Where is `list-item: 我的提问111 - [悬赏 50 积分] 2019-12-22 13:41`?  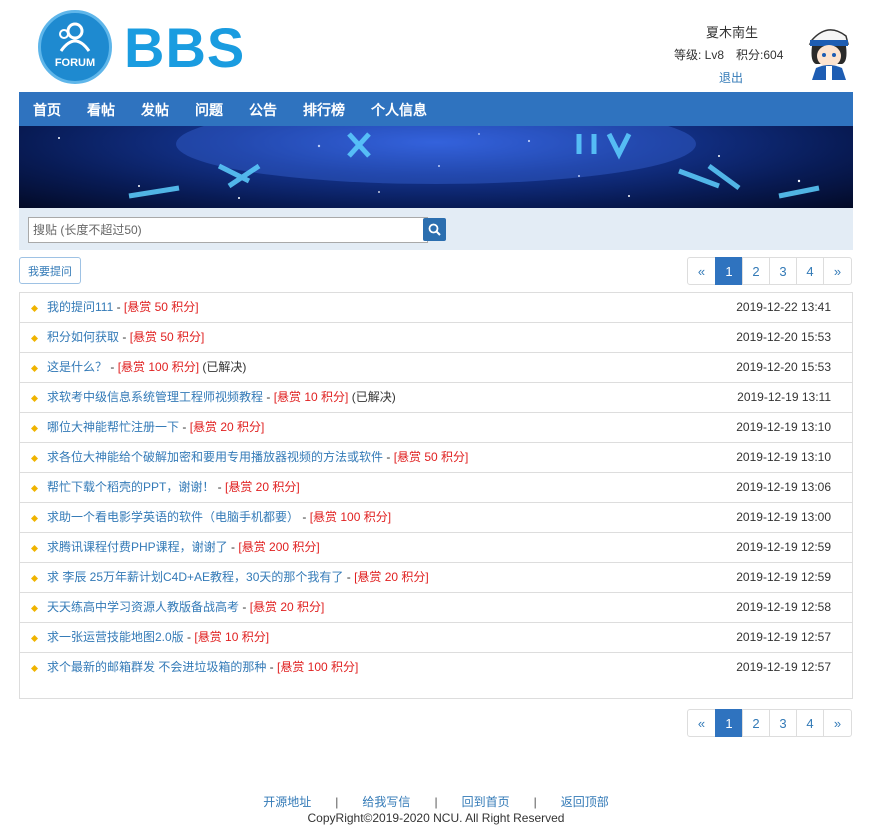
list-item: 我的提问111 - [悬赏 50 积分] 2019-12-22 13:41 is located at coordinates (436, 308).